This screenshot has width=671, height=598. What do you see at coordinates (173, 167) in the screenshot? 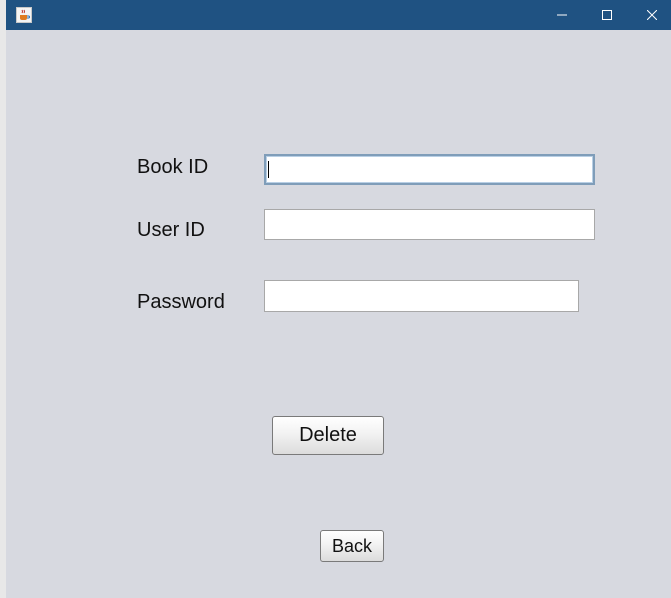
I see `book-id-label: Book ID` at bounding box center [173, 167].